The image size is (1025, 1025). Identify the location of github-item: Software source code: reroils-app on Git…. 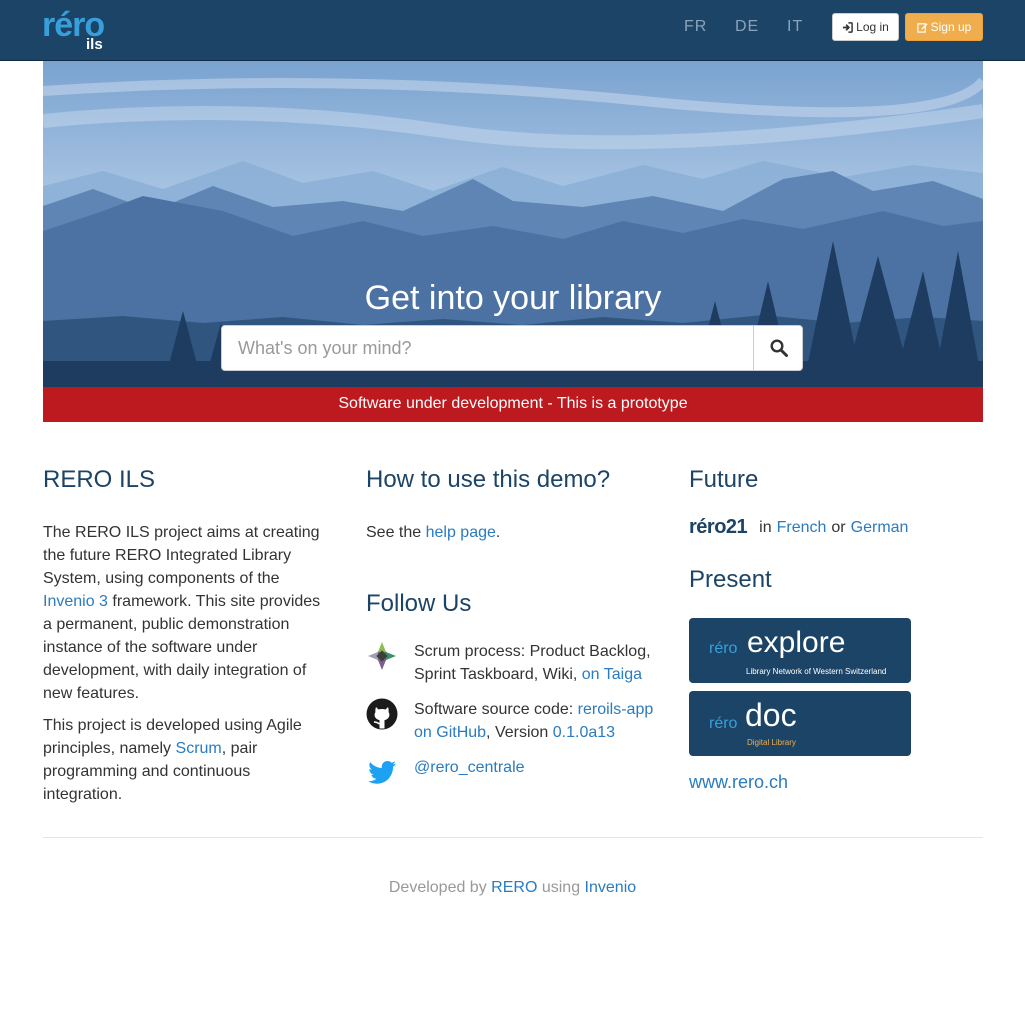
(515, 721).